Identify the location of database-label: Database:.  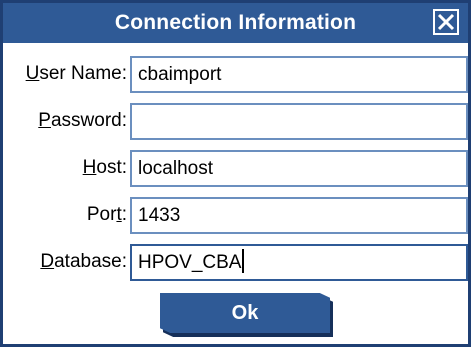
(83, 261).